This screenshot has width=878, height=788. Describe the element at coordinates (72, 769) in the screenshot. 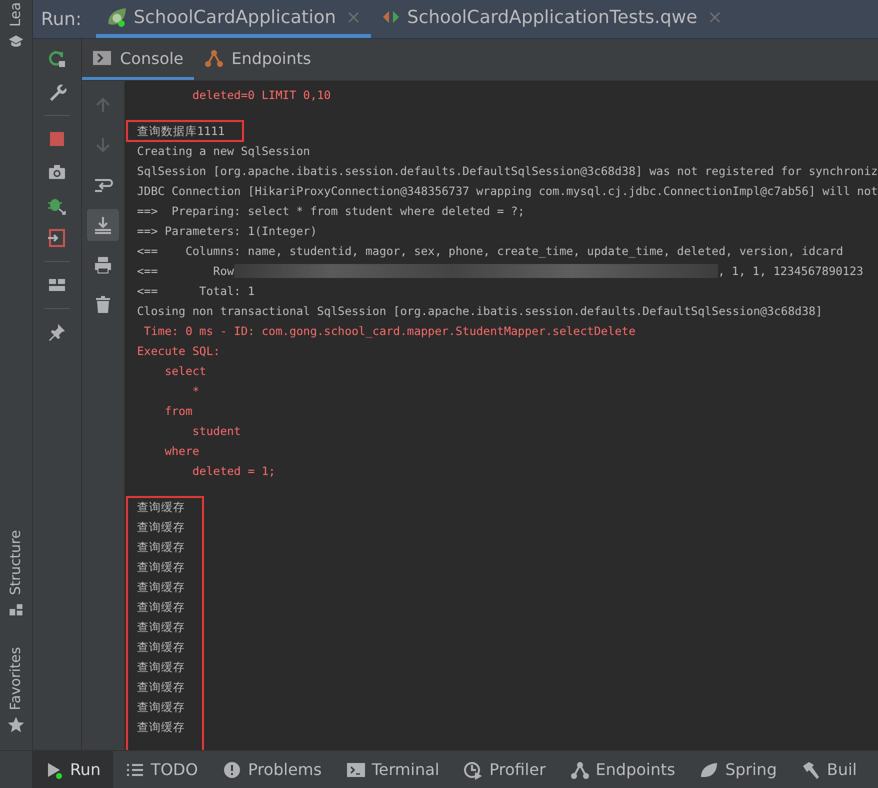

I see `tool-window-tab: Run` at that location.